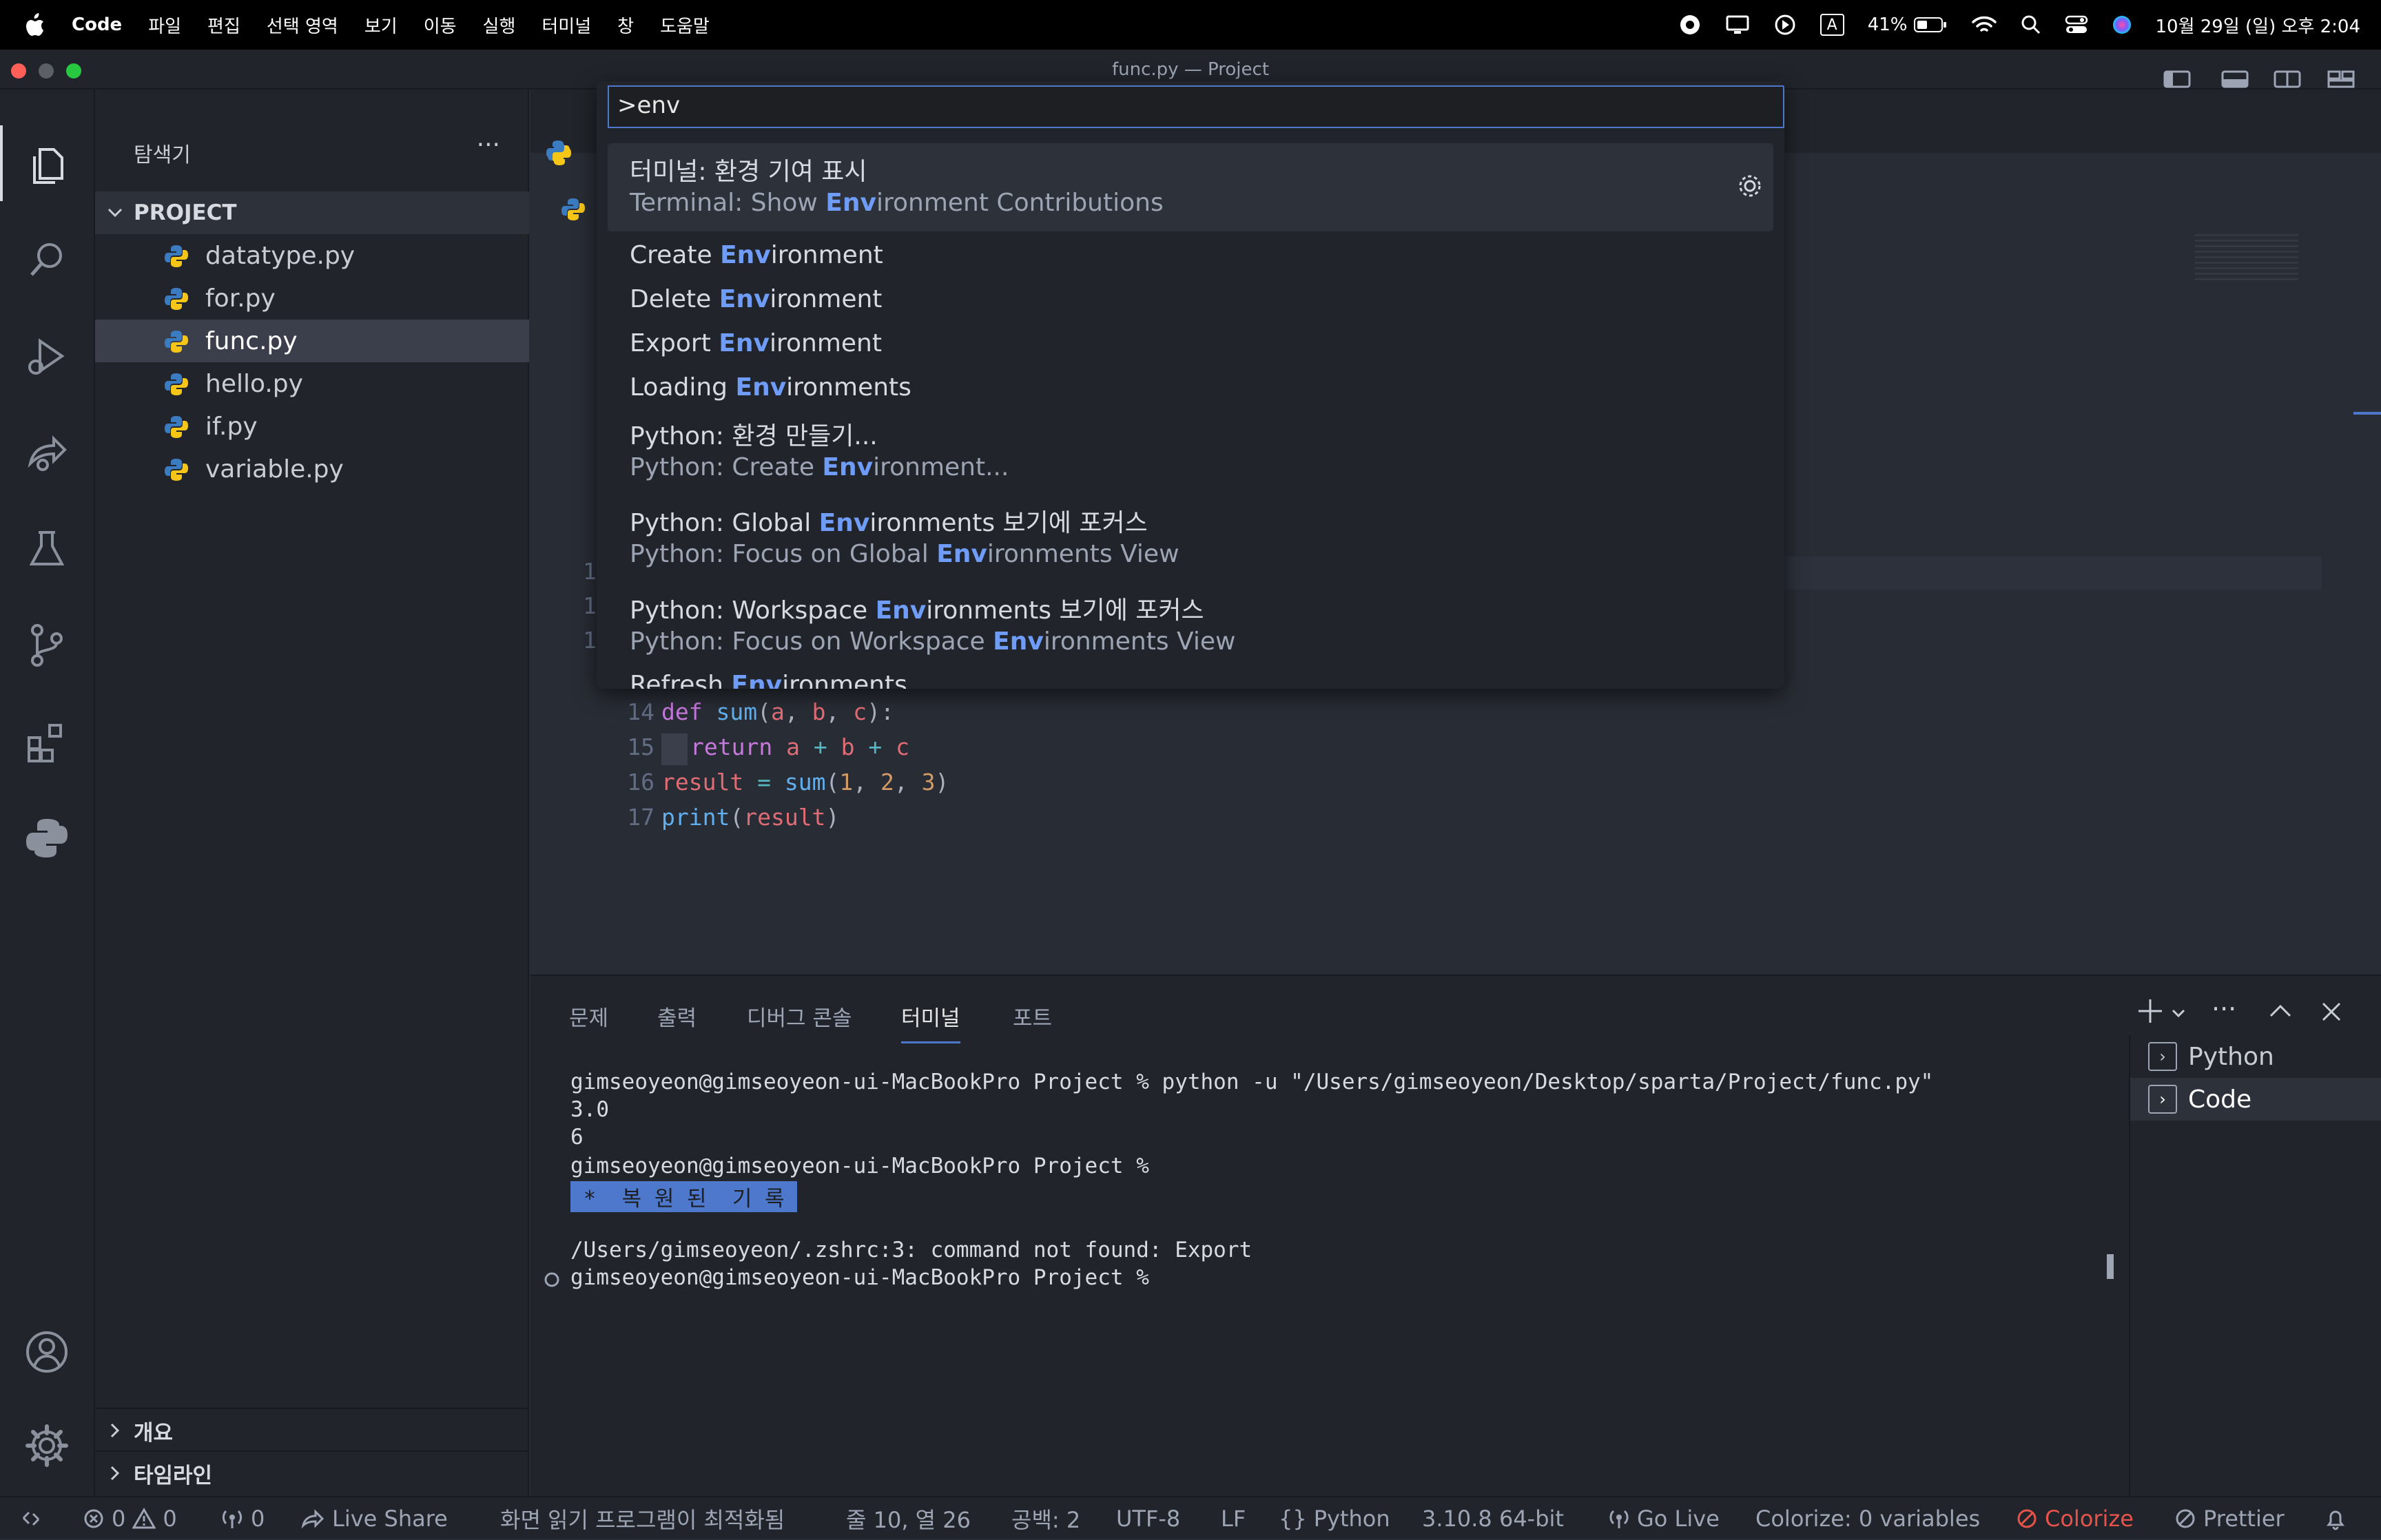 The width and height of the screenshot is (2381, 1540). I want to click on wifi-icon, so click(1984, 24).